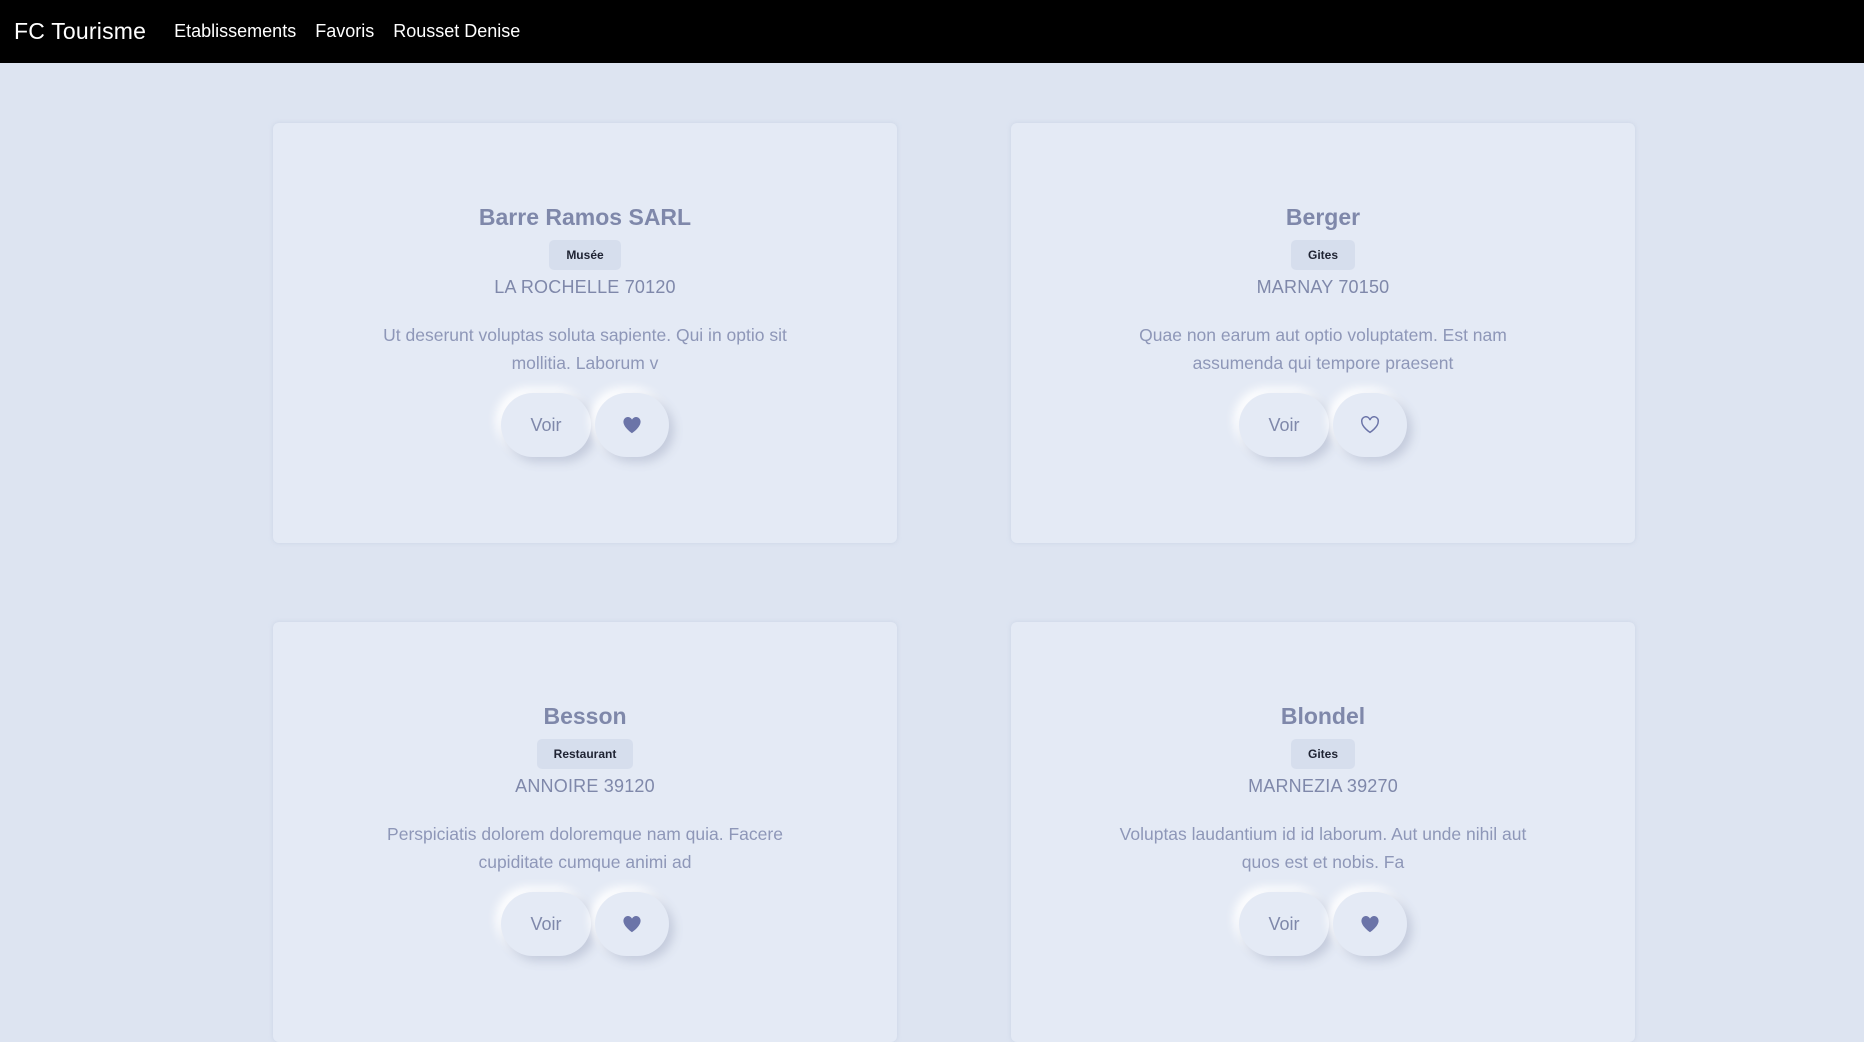 The width and height of the screenshot is (1864, 1042). I want to click on nav-link-favoris: Favoris, so click(344, 31).